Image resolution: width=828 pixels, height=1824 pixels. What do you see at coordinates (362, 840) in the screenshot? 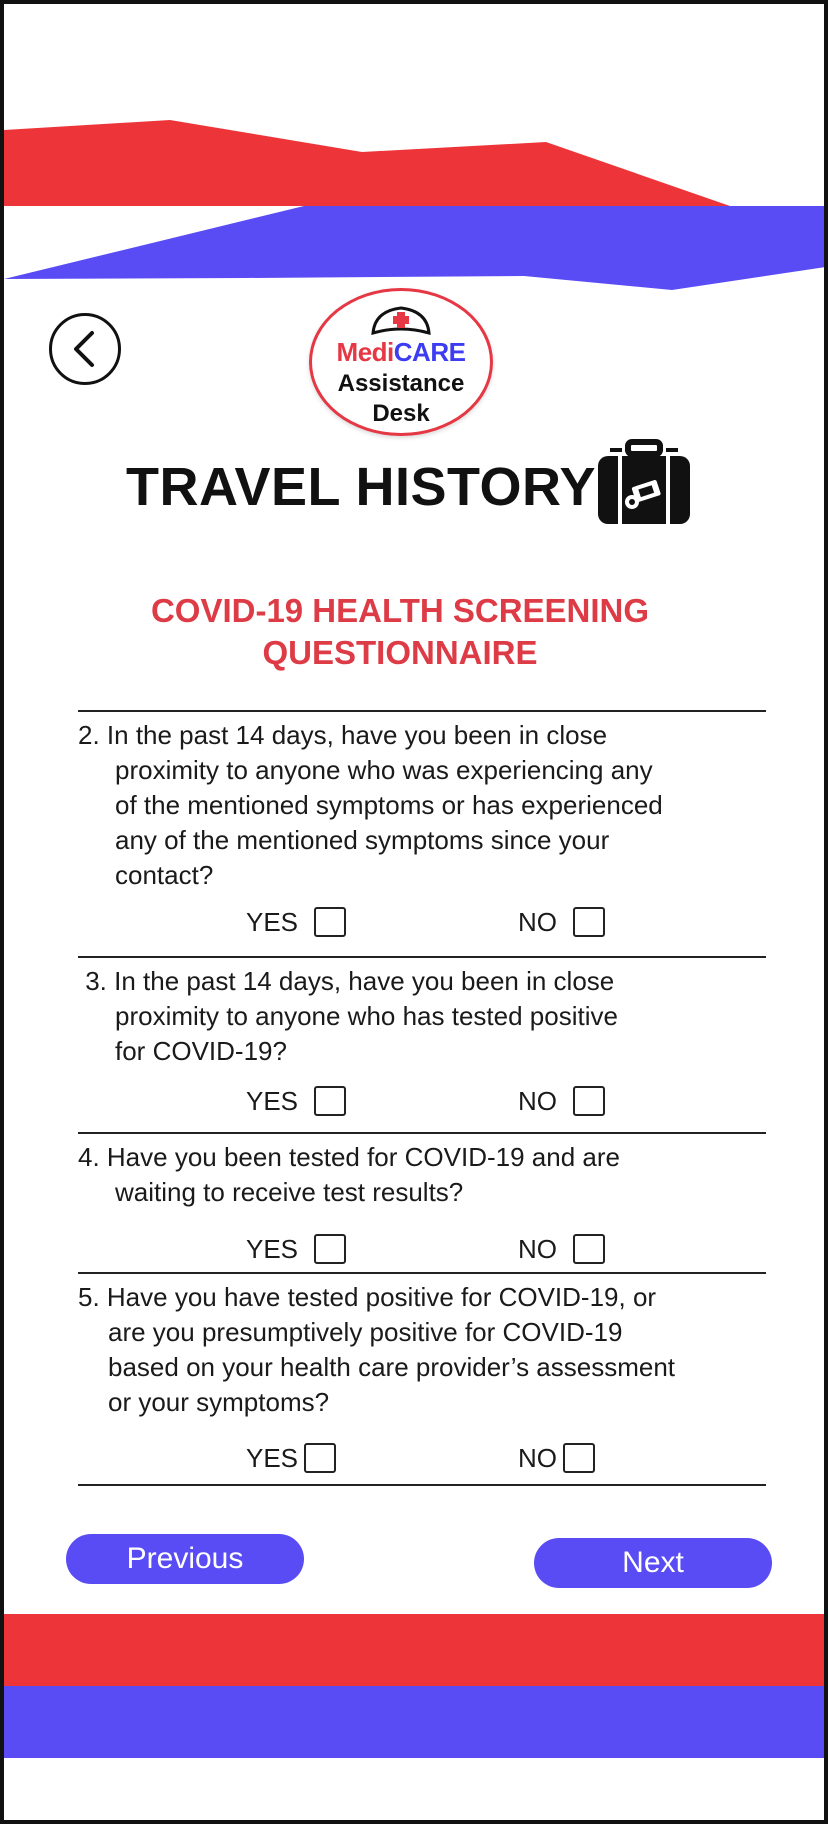
I see `question-text-line: any of the mentioned symptoms since your` at bounding box center [362, 840].